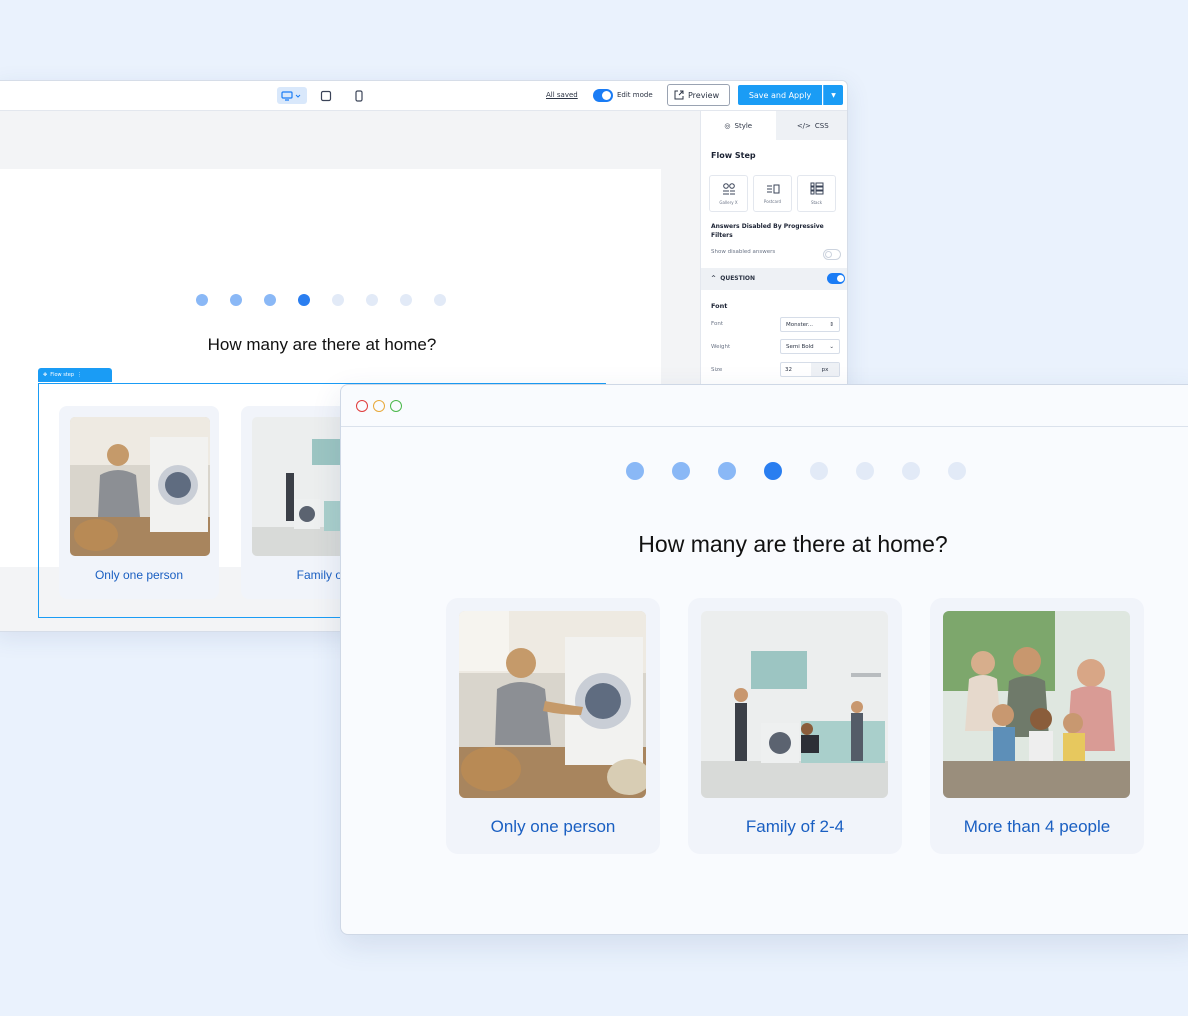 This screenshot has width=1188, height=1016. I want to click on move-icon: ✥, so click(45, 375).